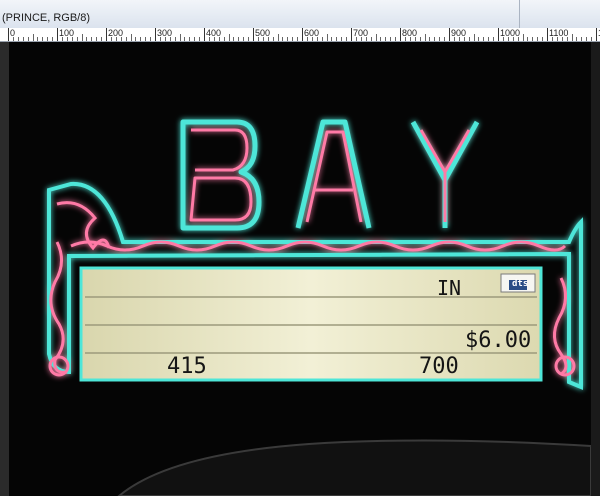  Describe the element at coordinates (439, 366) in the screenshot. I see `marquee-text-700: 700` at that location.